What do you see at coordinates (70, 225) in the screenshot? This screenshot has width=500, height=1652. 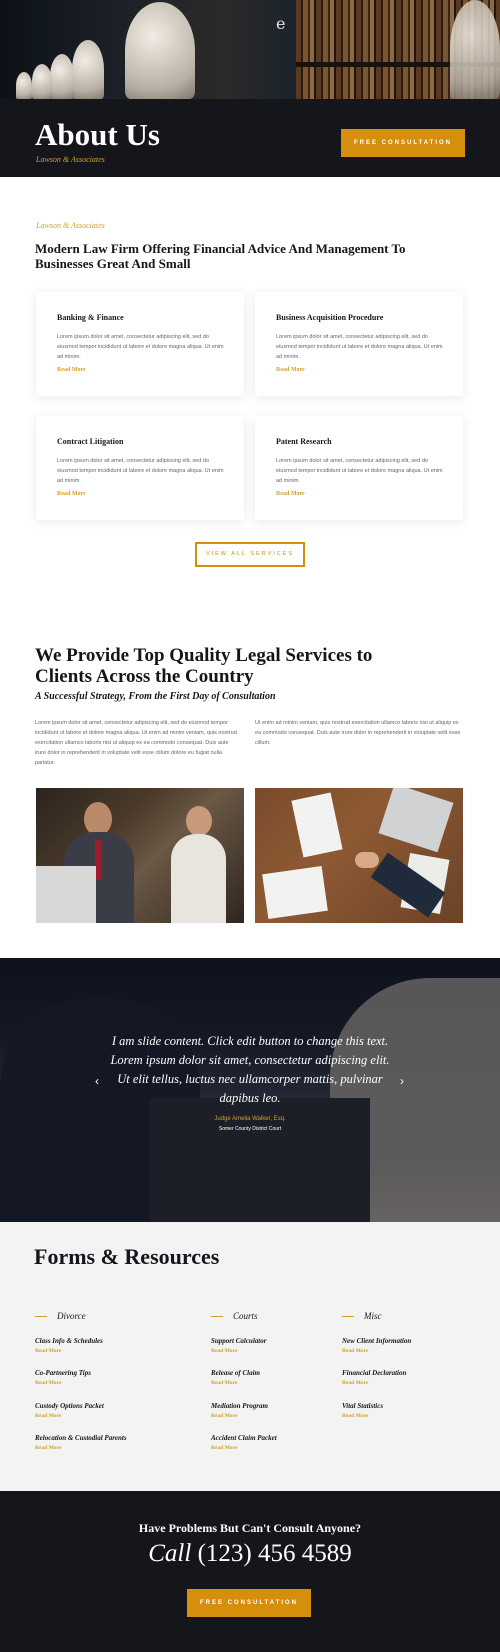 I see `intro-eyebrow: Lawson & Associates` at bounding box center [70, 225].